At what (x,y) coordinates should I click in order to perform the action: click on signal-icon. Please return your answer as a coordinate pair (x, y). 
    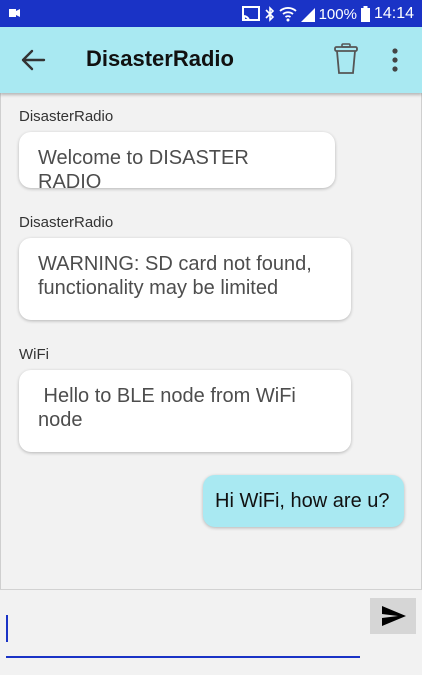
    Looking at the image, I should click on (307, 15).